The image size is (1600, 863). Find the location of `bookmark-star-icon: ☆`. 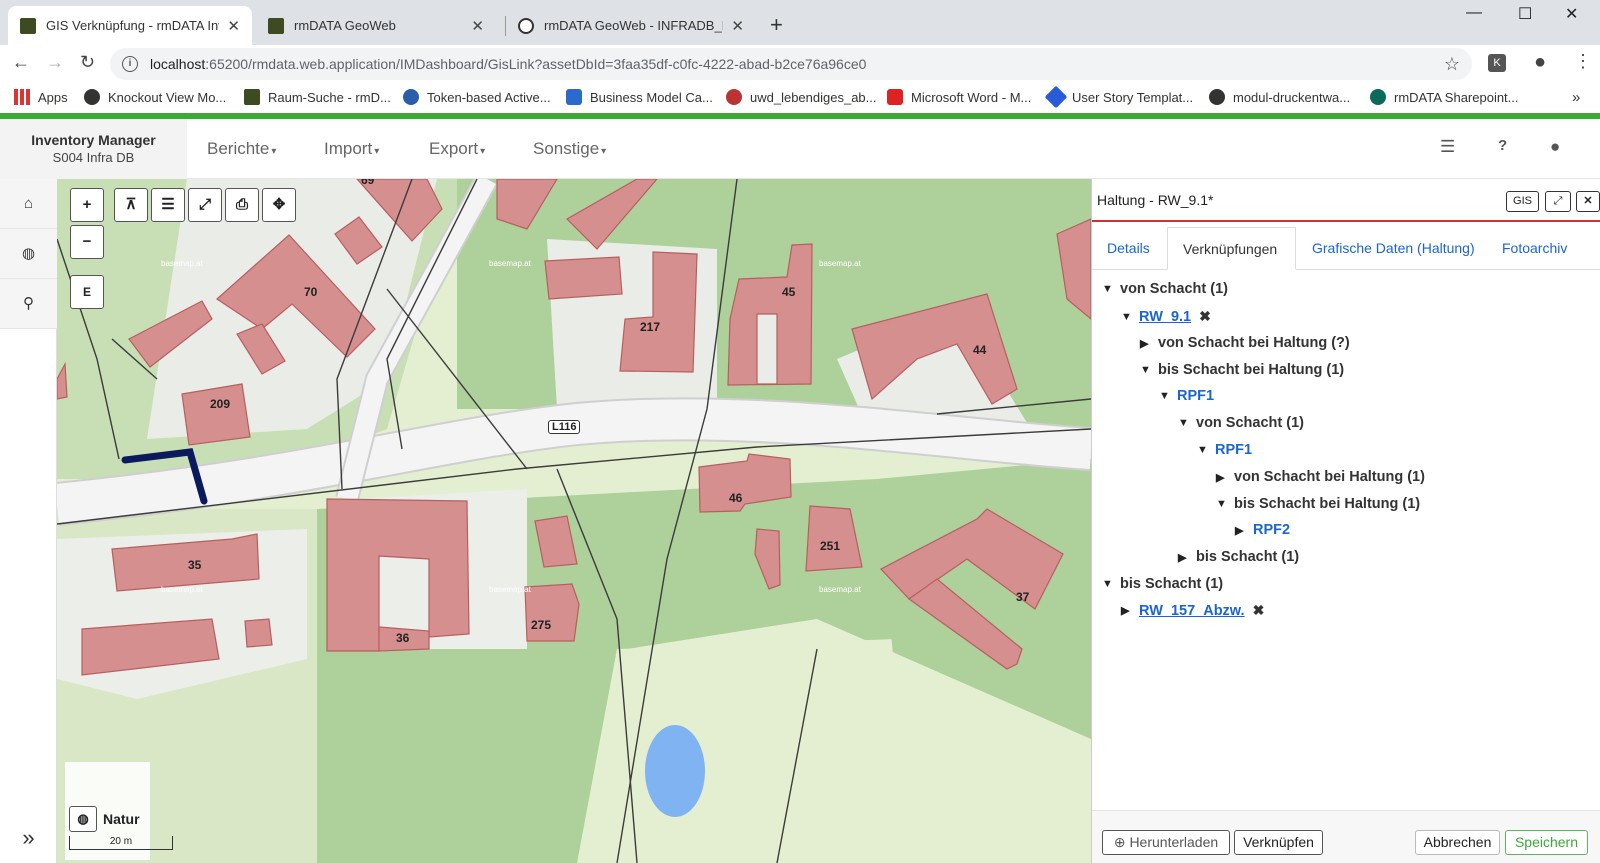

bookmark-star-icon: ☆ is located at coordinates (1452, 64).